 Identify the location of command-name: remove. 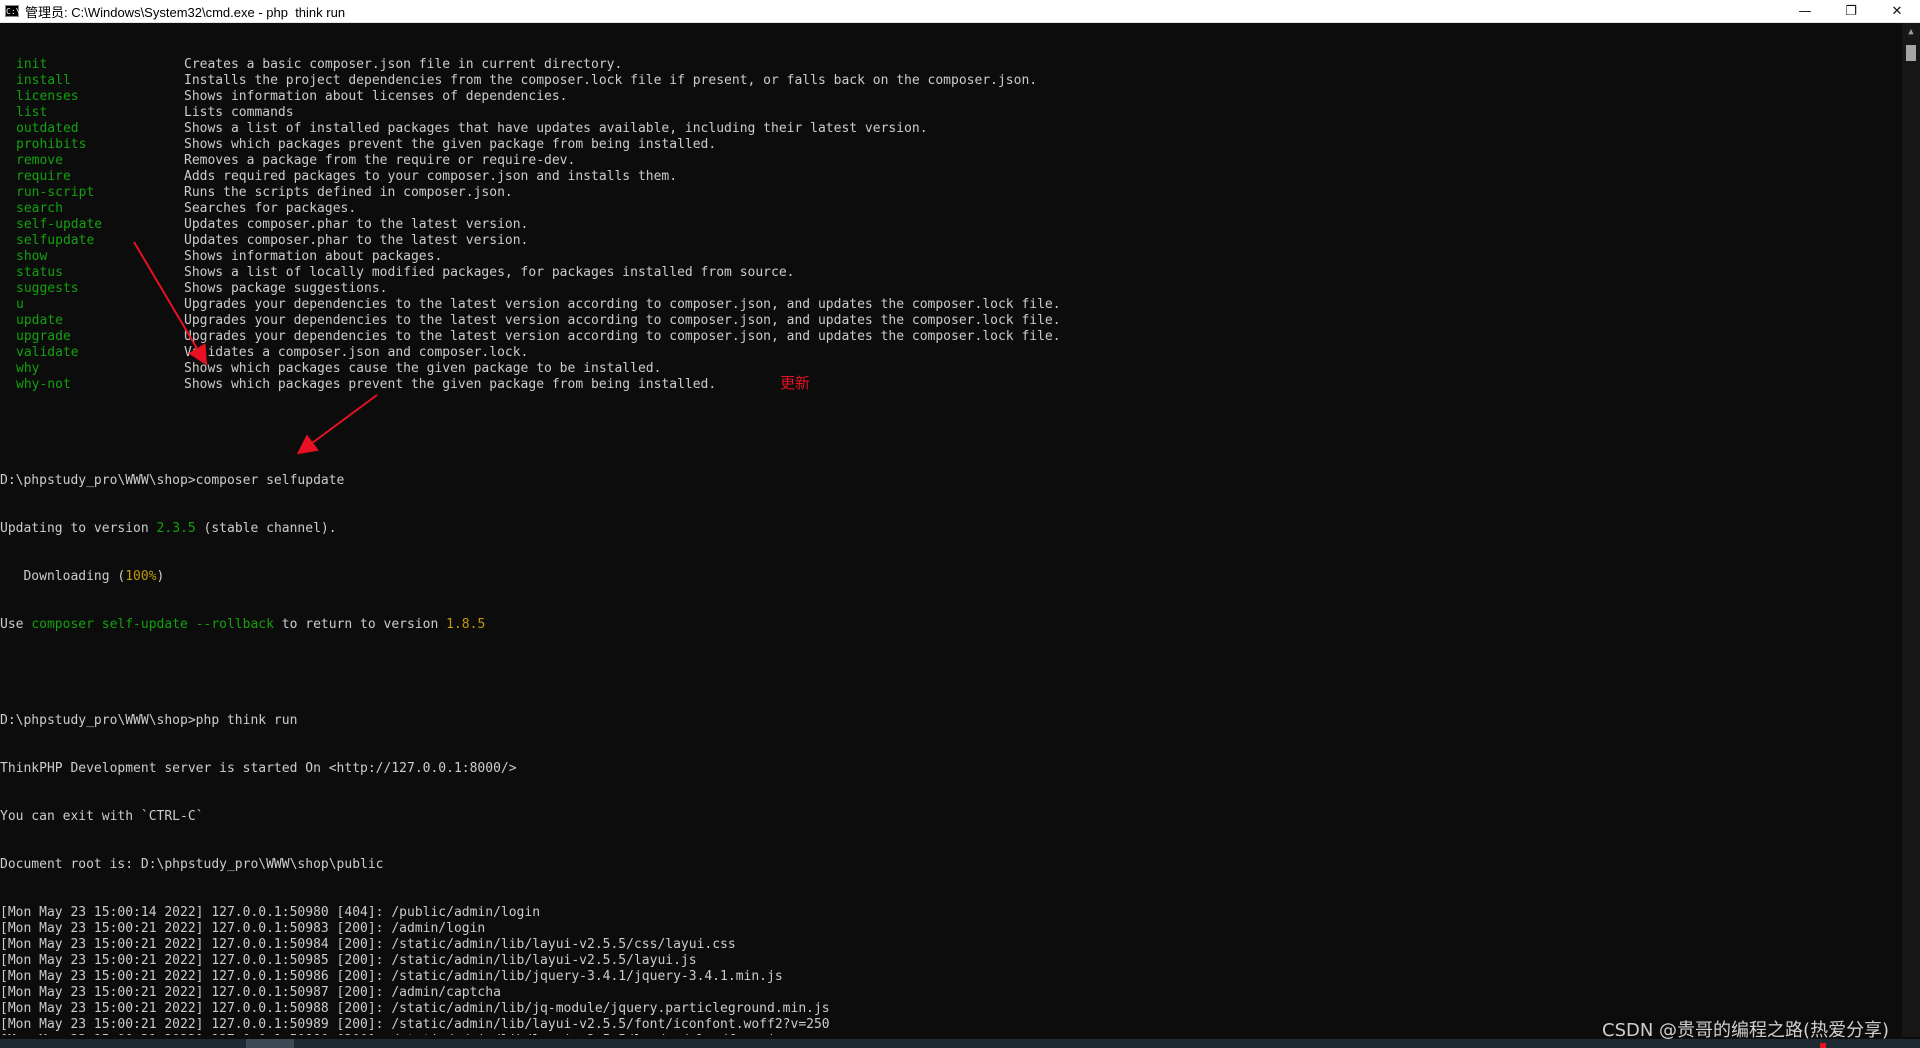
(39, 160).